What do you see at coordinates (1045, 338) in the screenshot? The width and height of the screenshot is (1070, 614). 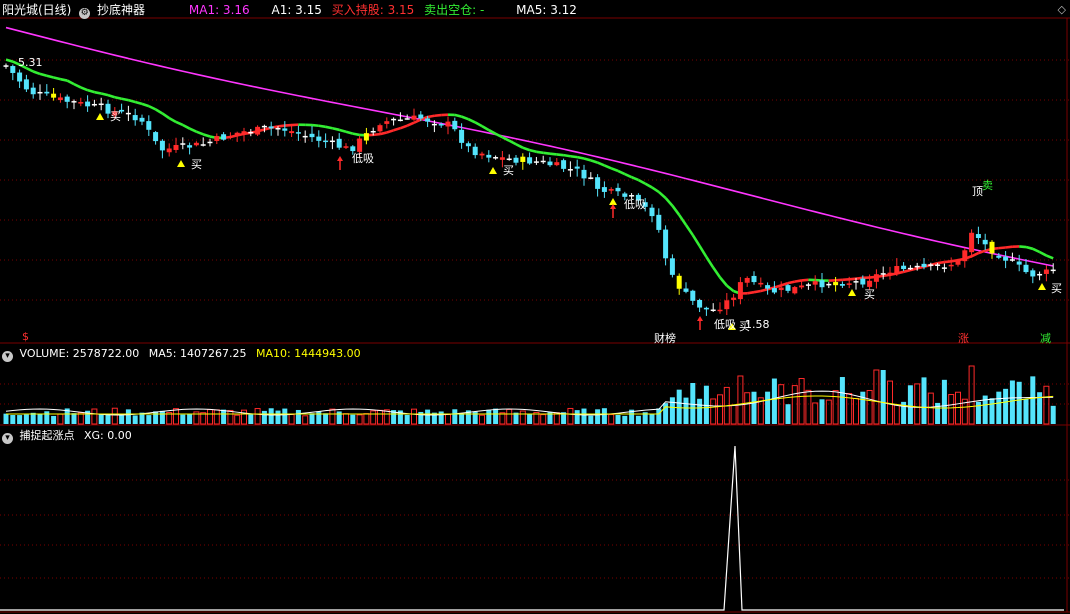 I see `marker-jian: 减` at bounding box center [1045, 338].